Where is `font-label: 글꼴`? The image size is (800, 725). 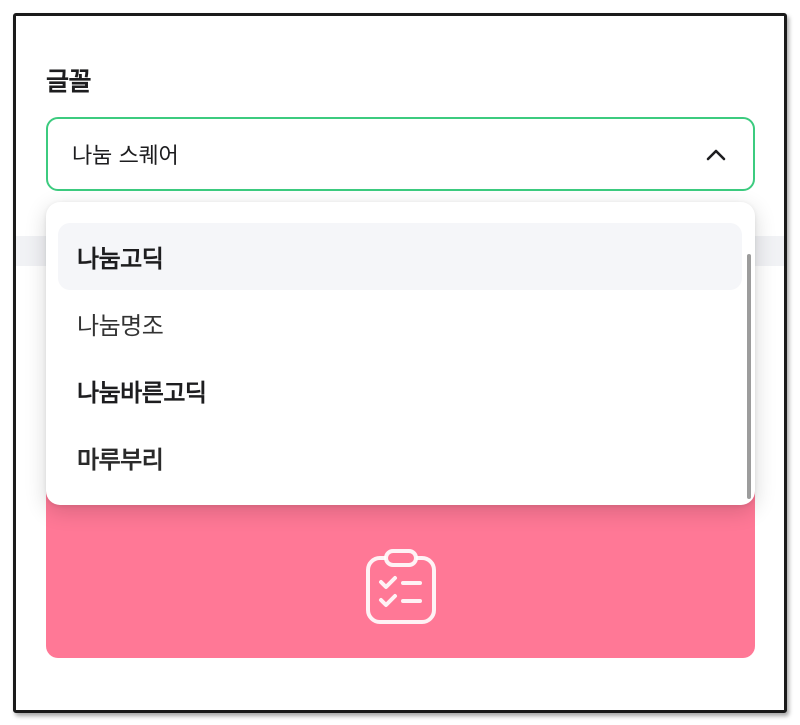 font-label: 글꼴 is located at coordinates (69, 81).